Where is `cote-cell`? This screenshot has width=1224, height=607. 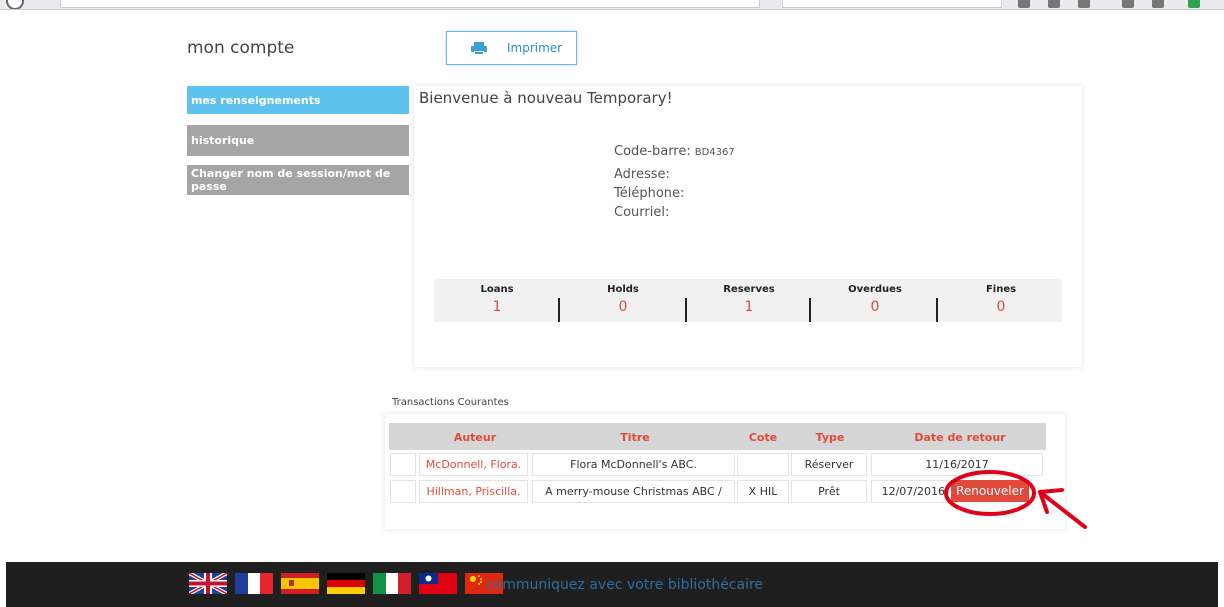
cote-cell is located at coordinates (763, 464).